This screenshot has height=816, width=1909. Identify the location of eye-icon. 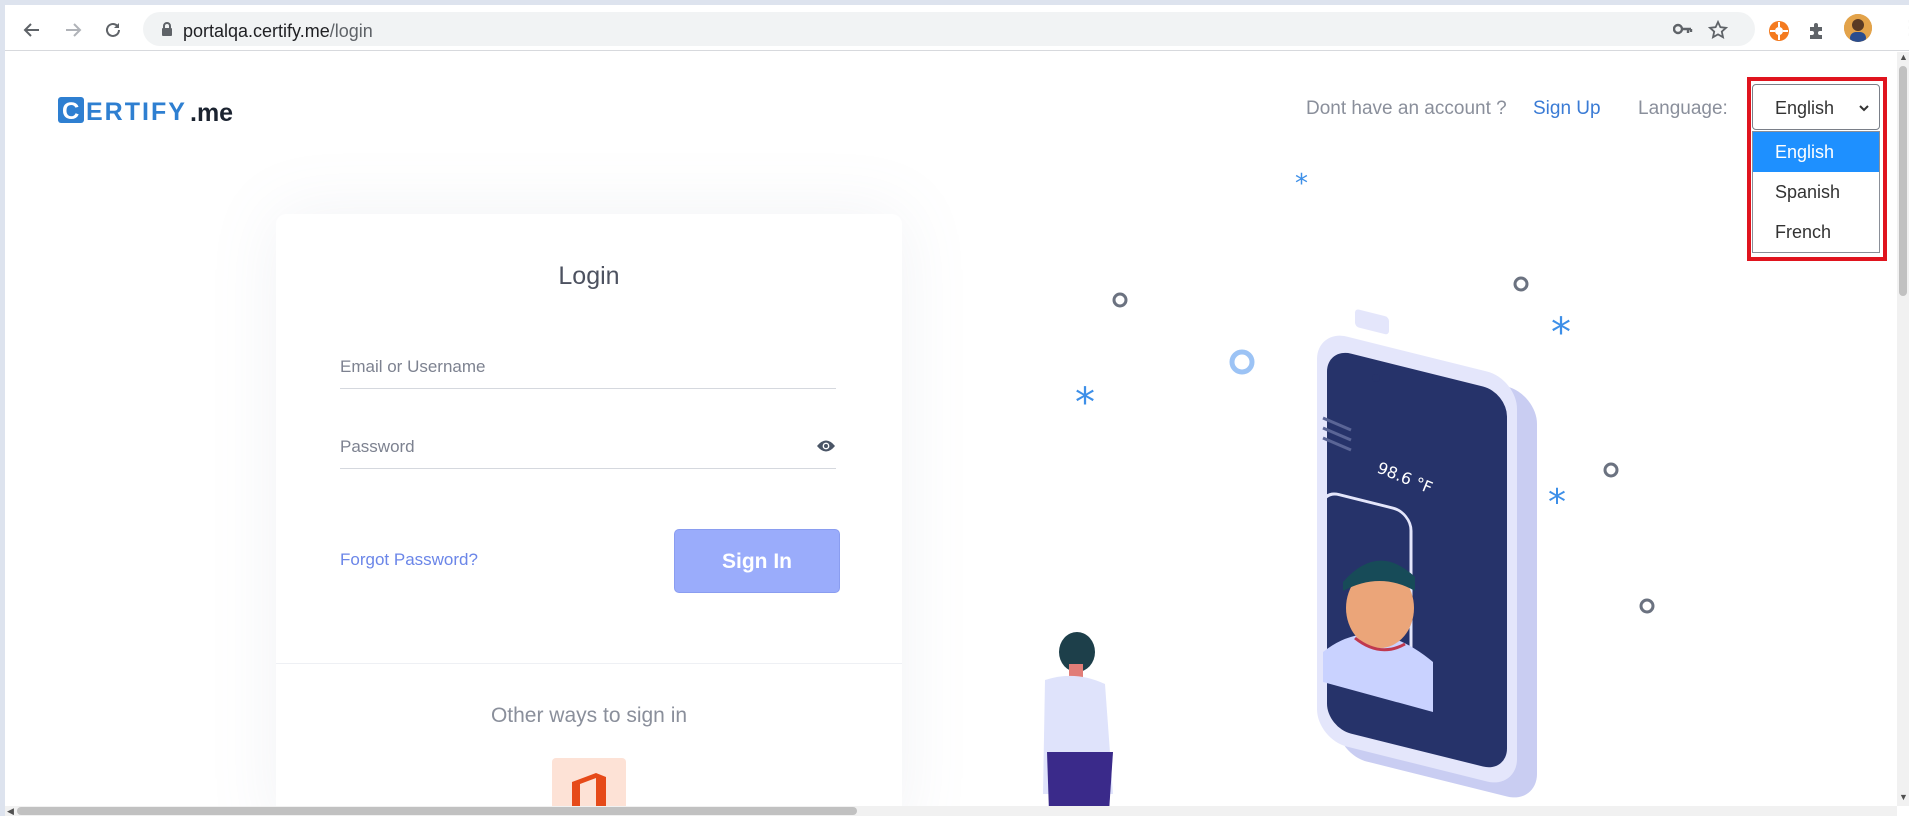
(826, 448).